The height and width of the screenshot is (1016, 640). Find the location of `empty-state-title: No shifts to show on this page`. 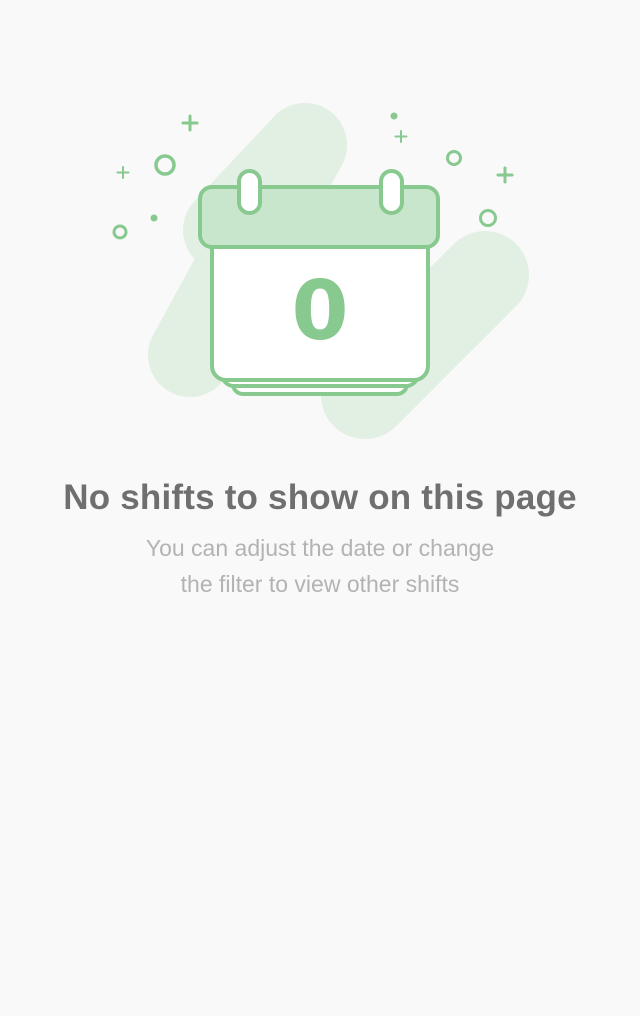

empty-state-title: No shifts to show on this page is located at coordinates (320, 497).